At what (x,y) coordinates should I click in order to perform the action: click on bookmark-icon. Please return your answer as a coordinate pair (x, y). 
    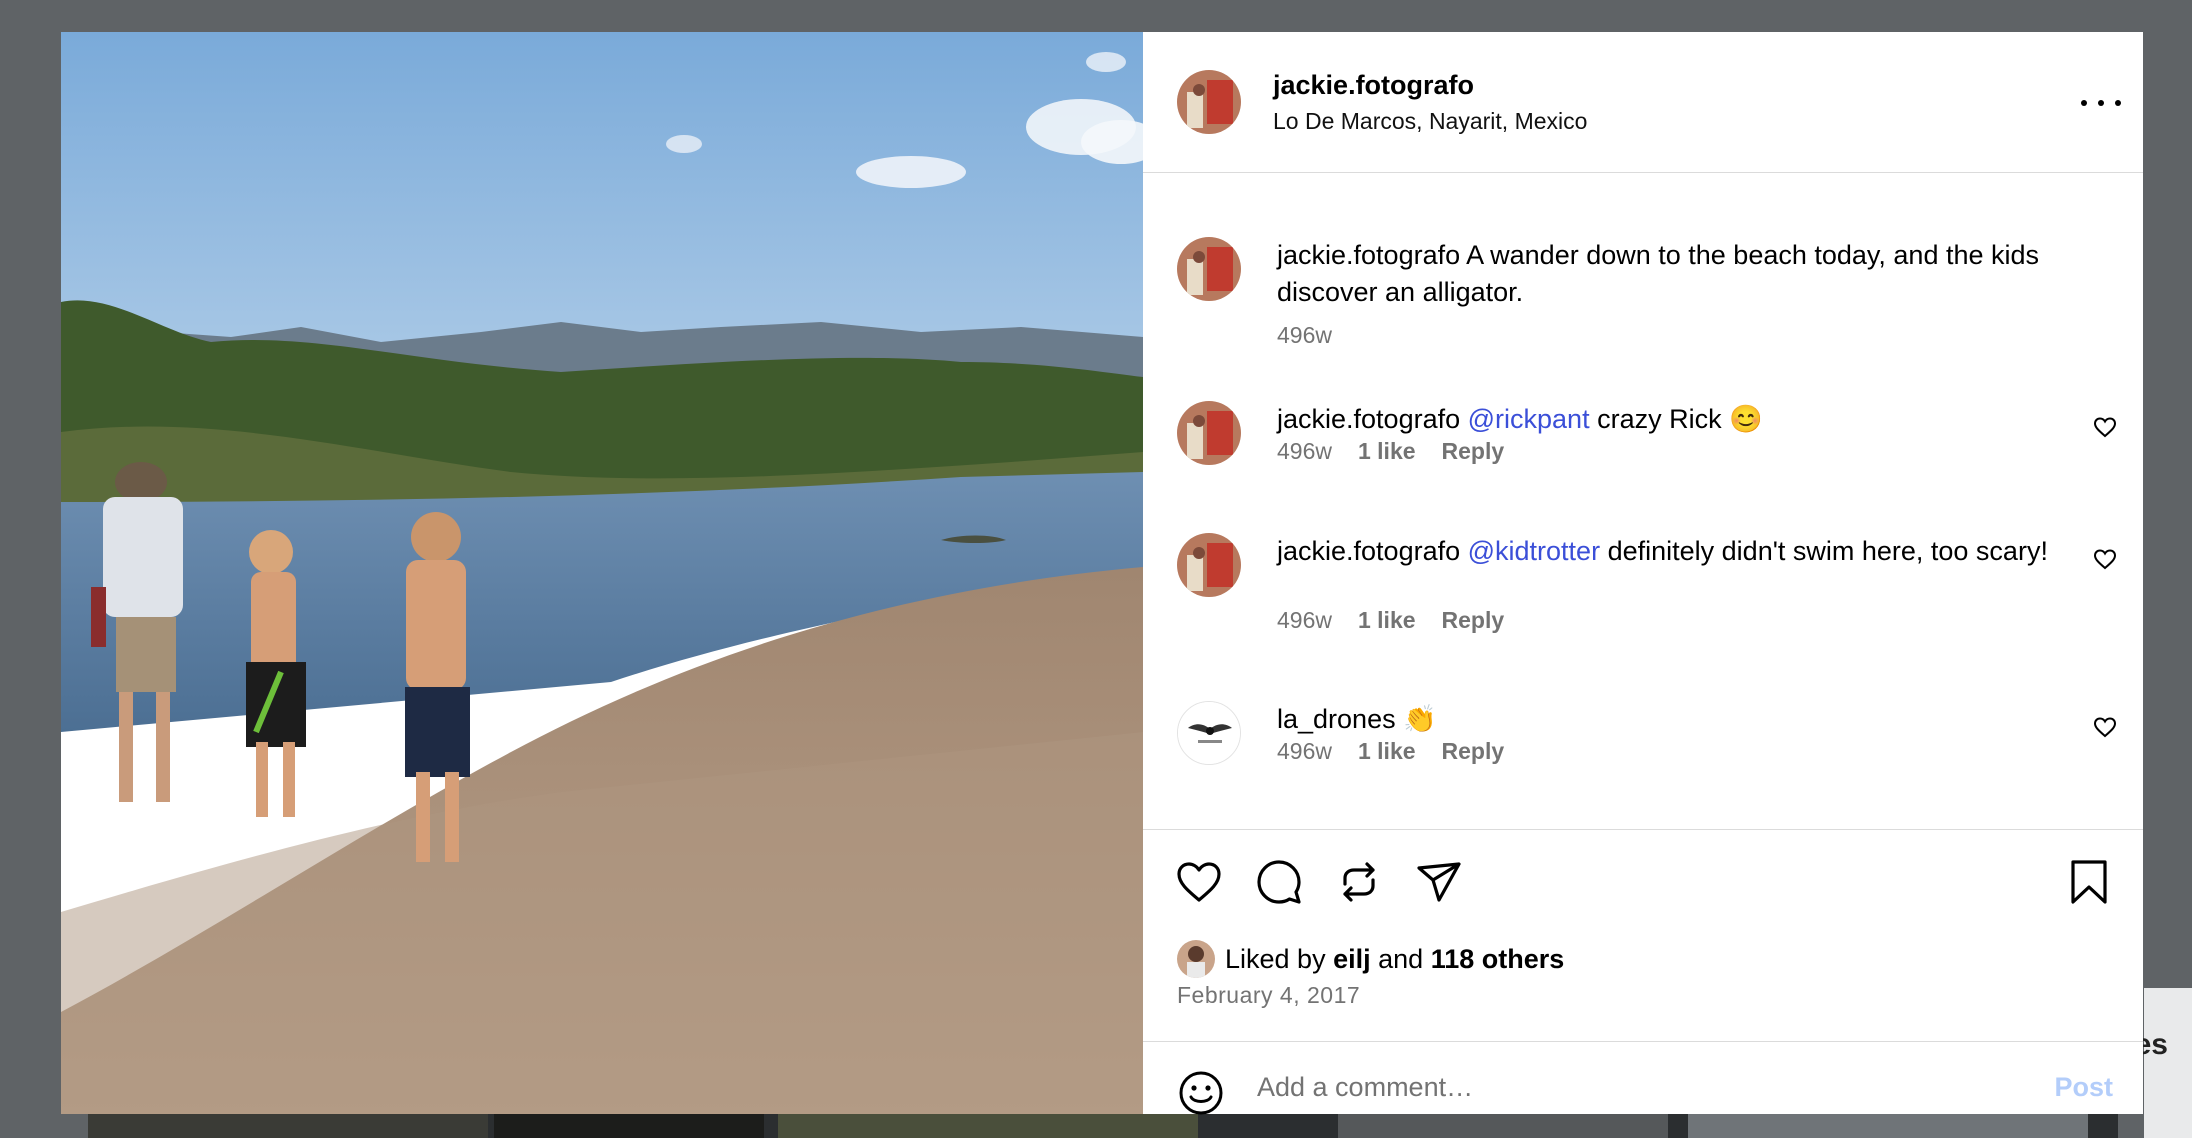
    Looking at the image, I should click on (2089, 882).